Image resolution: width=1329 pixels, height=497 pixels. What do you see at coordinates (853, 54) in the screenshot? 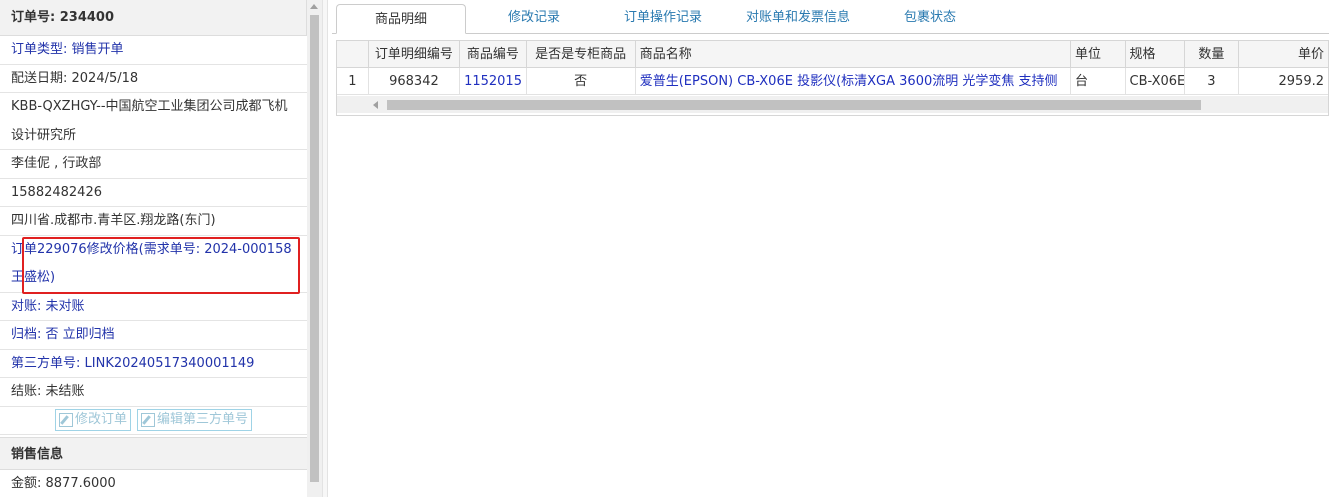
I see `header-product-name: 商品名称` at bounding box center [853, 54].